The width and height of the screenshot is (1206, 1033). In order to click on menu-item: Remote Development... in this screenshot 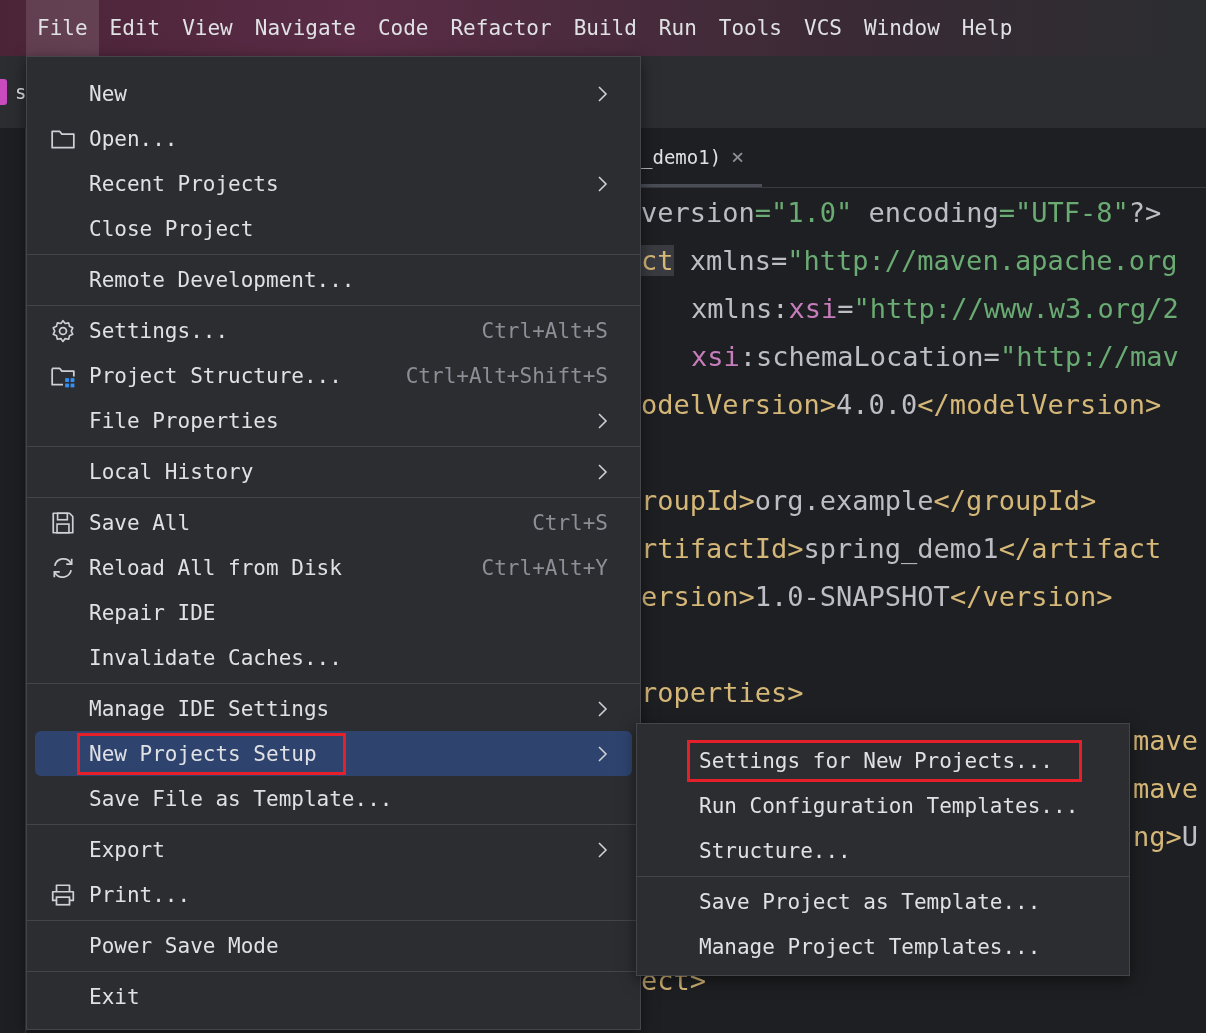, I will do `click(333, 279)`.